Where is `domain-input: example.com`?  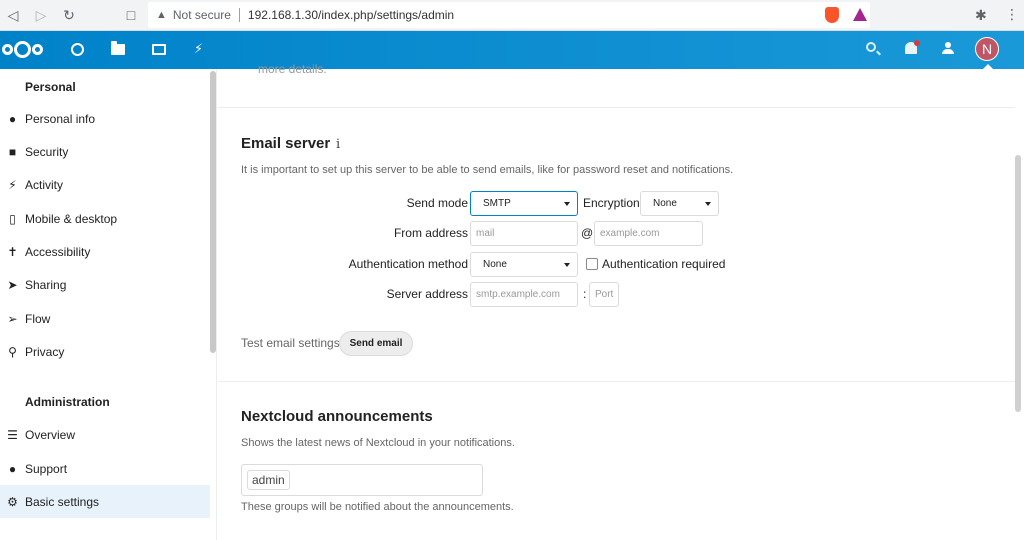
domain-input: example.com is located at coordinates (648, 233).